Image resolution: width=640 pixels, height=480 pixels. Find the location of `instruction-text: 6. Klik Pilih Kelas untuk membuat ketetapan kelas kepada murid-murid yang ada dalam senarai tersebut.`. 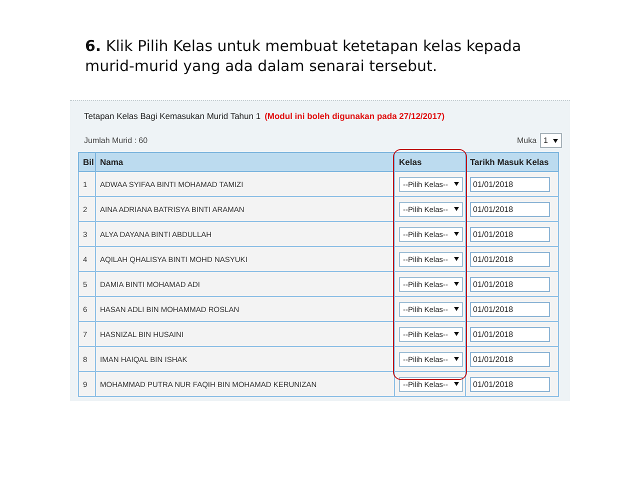

instruction-text: 6. Klik Pilih Kelas untuk membuat ketetapan kelas kepada murid-murid yang ada dalam senarai tersebut. is located at coordinates (303, 56).